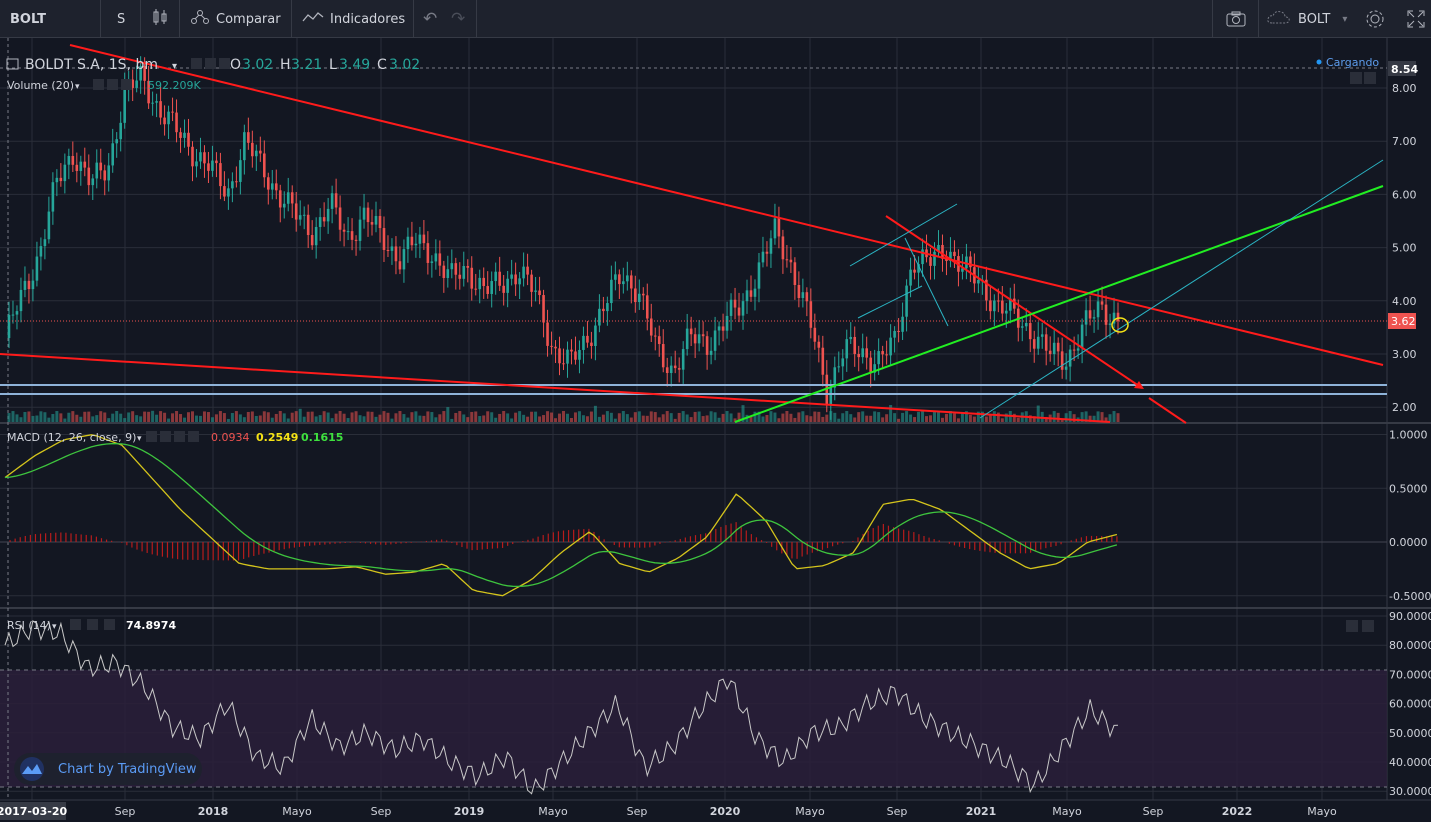 The height and width of the screenshot is (822, 1431). What do you see at coordinates (1410, 791) in the screenshot?
I see `rsi-tick-label: 30.0000` at bounding box center [1410, 791].